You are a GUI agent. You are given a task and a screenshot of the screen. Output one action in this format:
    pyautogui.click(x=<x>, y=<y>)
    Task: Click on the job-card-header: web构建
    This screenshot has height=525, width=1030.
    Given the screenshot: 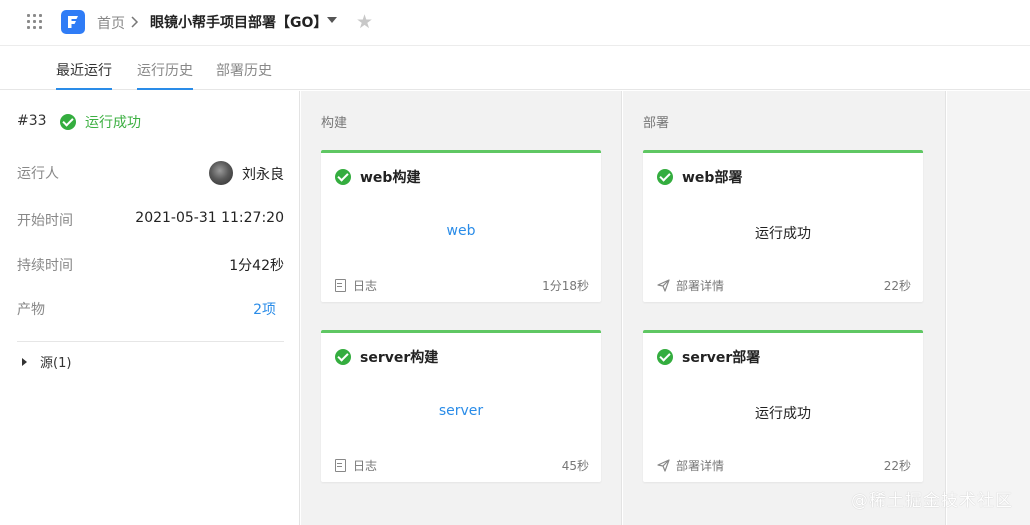 What is the action you would take?
    pyautogui.click(x=377, y=177)
    